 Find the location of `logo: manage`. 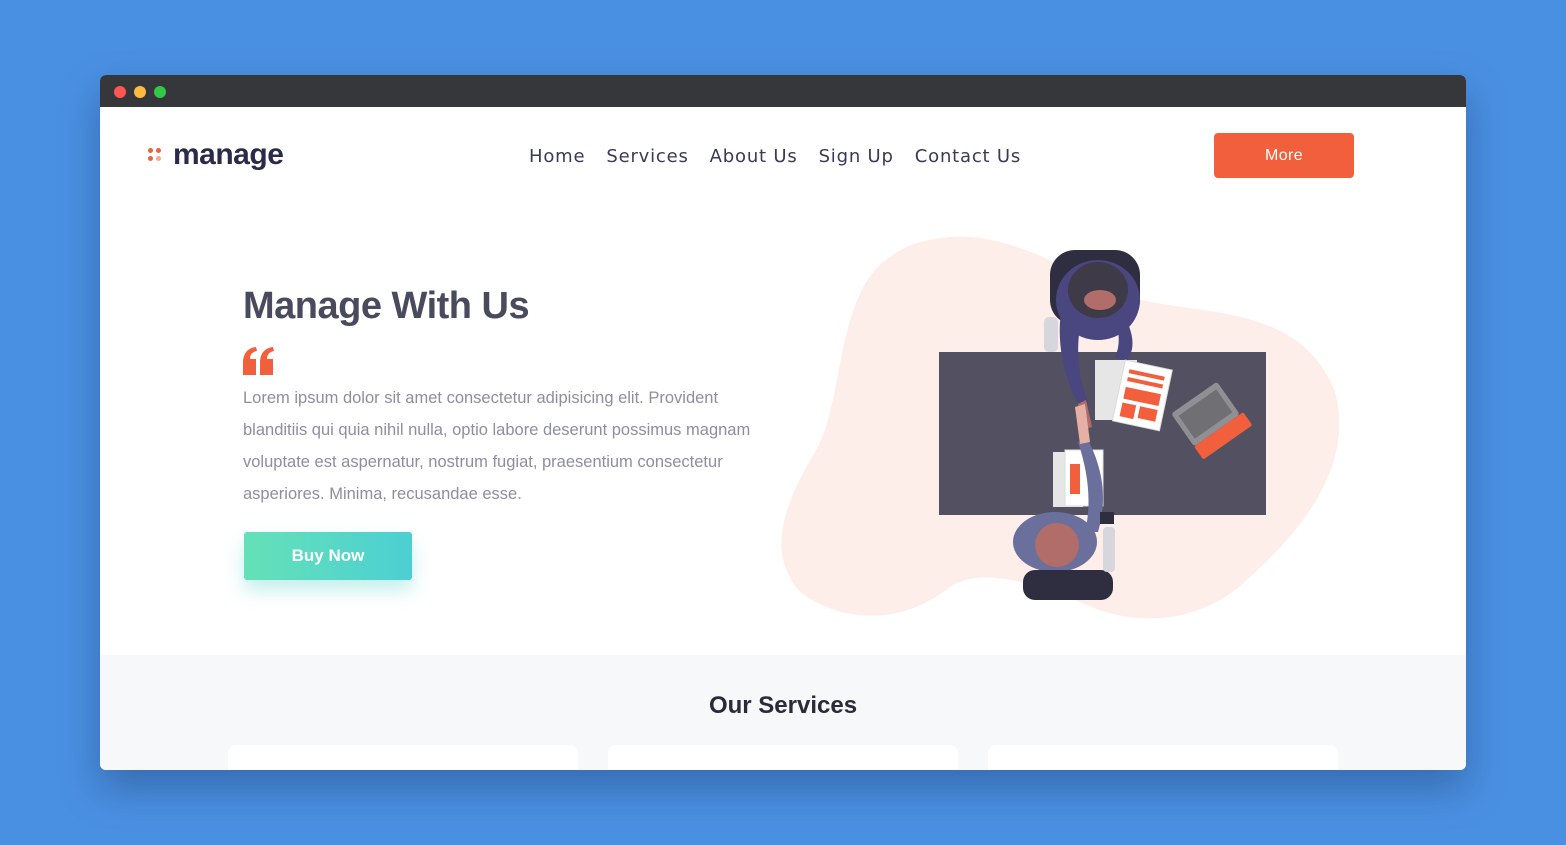

logo: manage is located at coordinates (215, 154).